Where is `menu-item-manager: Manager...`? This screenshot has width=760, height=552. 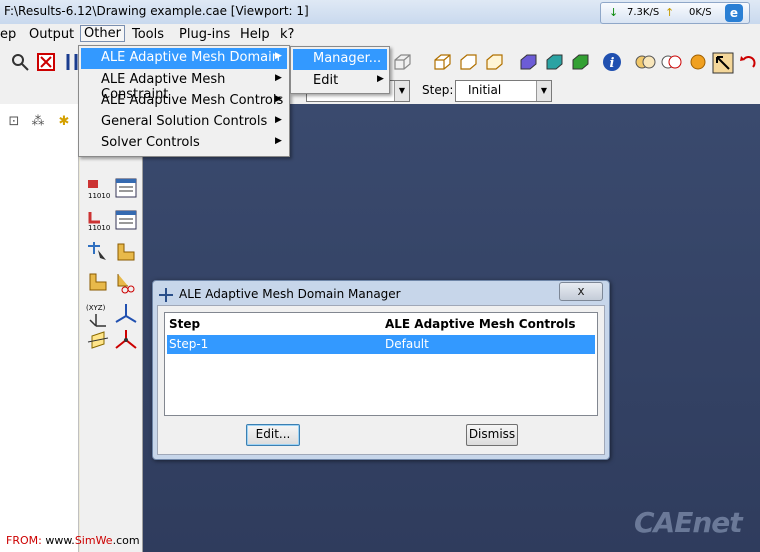
menu-item-manager: Manager... is located at coordinates (340, 59).